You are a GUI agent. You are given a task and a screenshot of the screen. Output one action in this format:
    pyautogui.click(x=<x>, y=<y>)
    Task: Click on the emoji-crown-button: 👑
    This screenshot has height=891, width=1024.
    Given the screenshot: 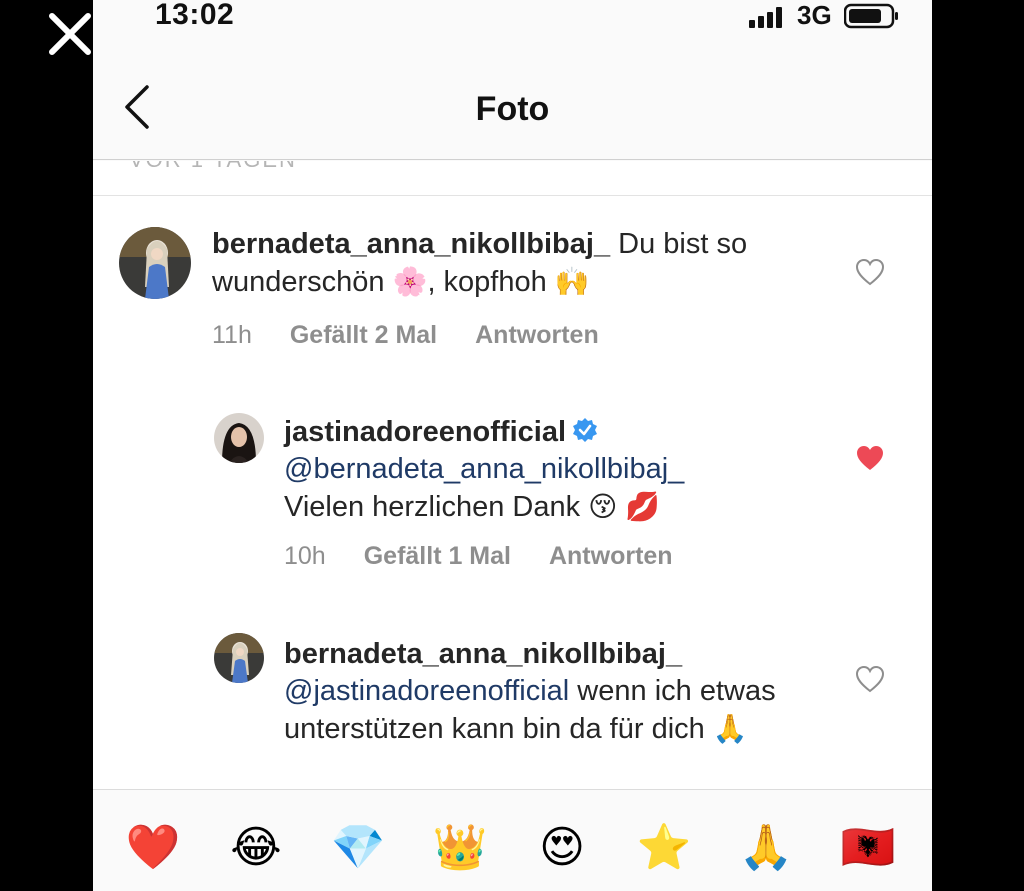 What is the action you would take?
    pyautogui.click(x=460, y=848)
    